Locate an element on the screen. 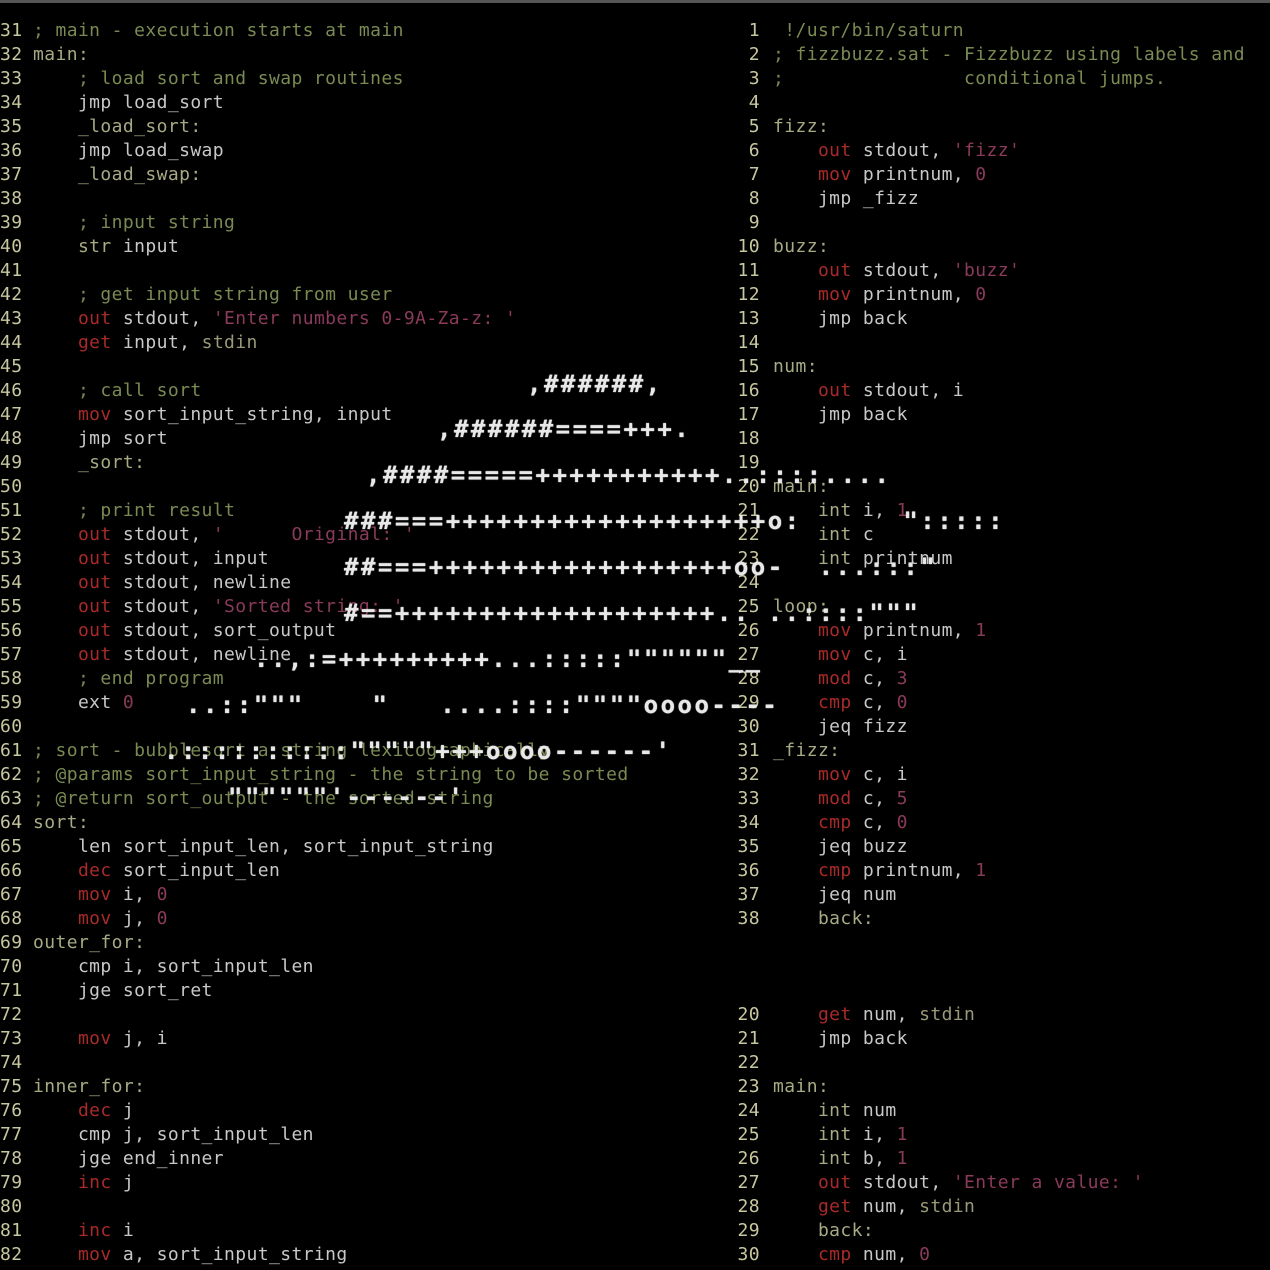 Image resolution: width=1270 pixels, height=1270 pixels. code-line: 40 str input is located at coordinates (89, 247).